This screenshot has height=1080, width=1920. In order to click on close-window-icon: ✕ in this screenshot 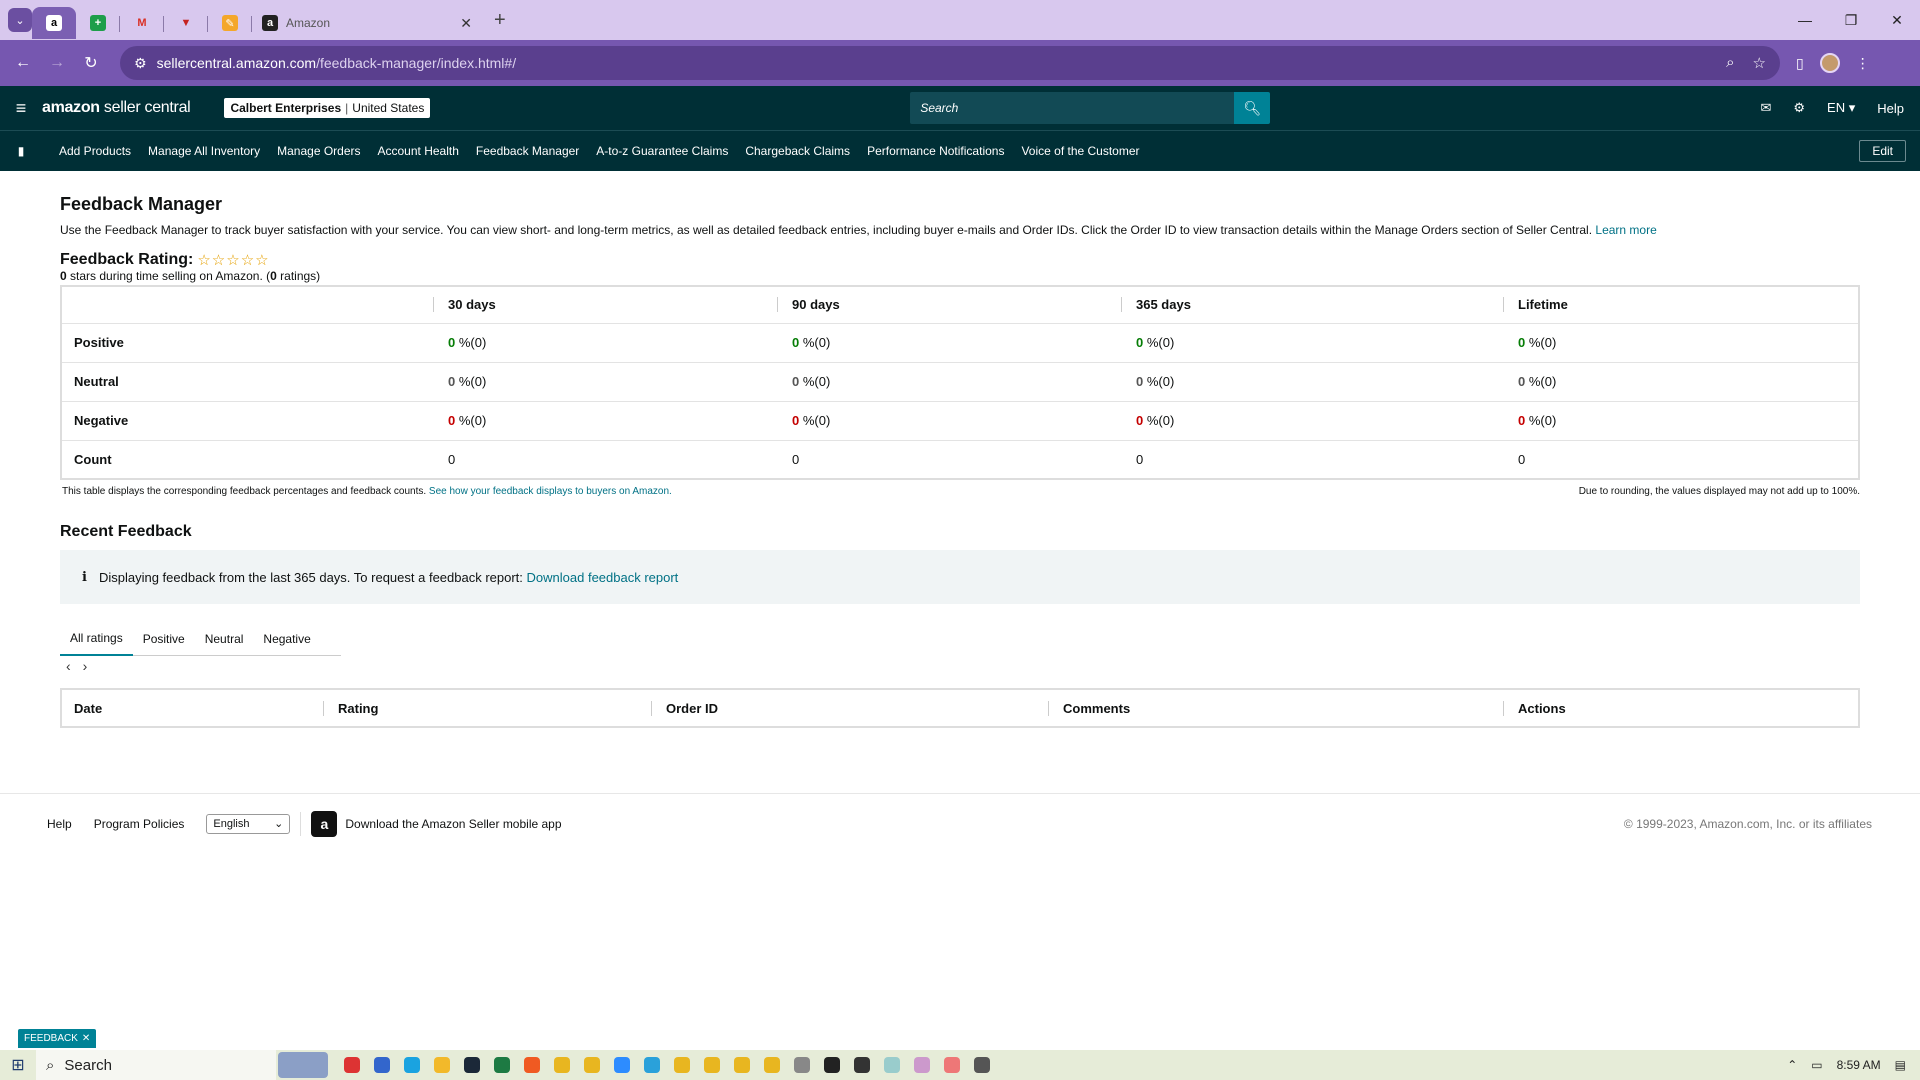, I will do `click(1897, 20)`.